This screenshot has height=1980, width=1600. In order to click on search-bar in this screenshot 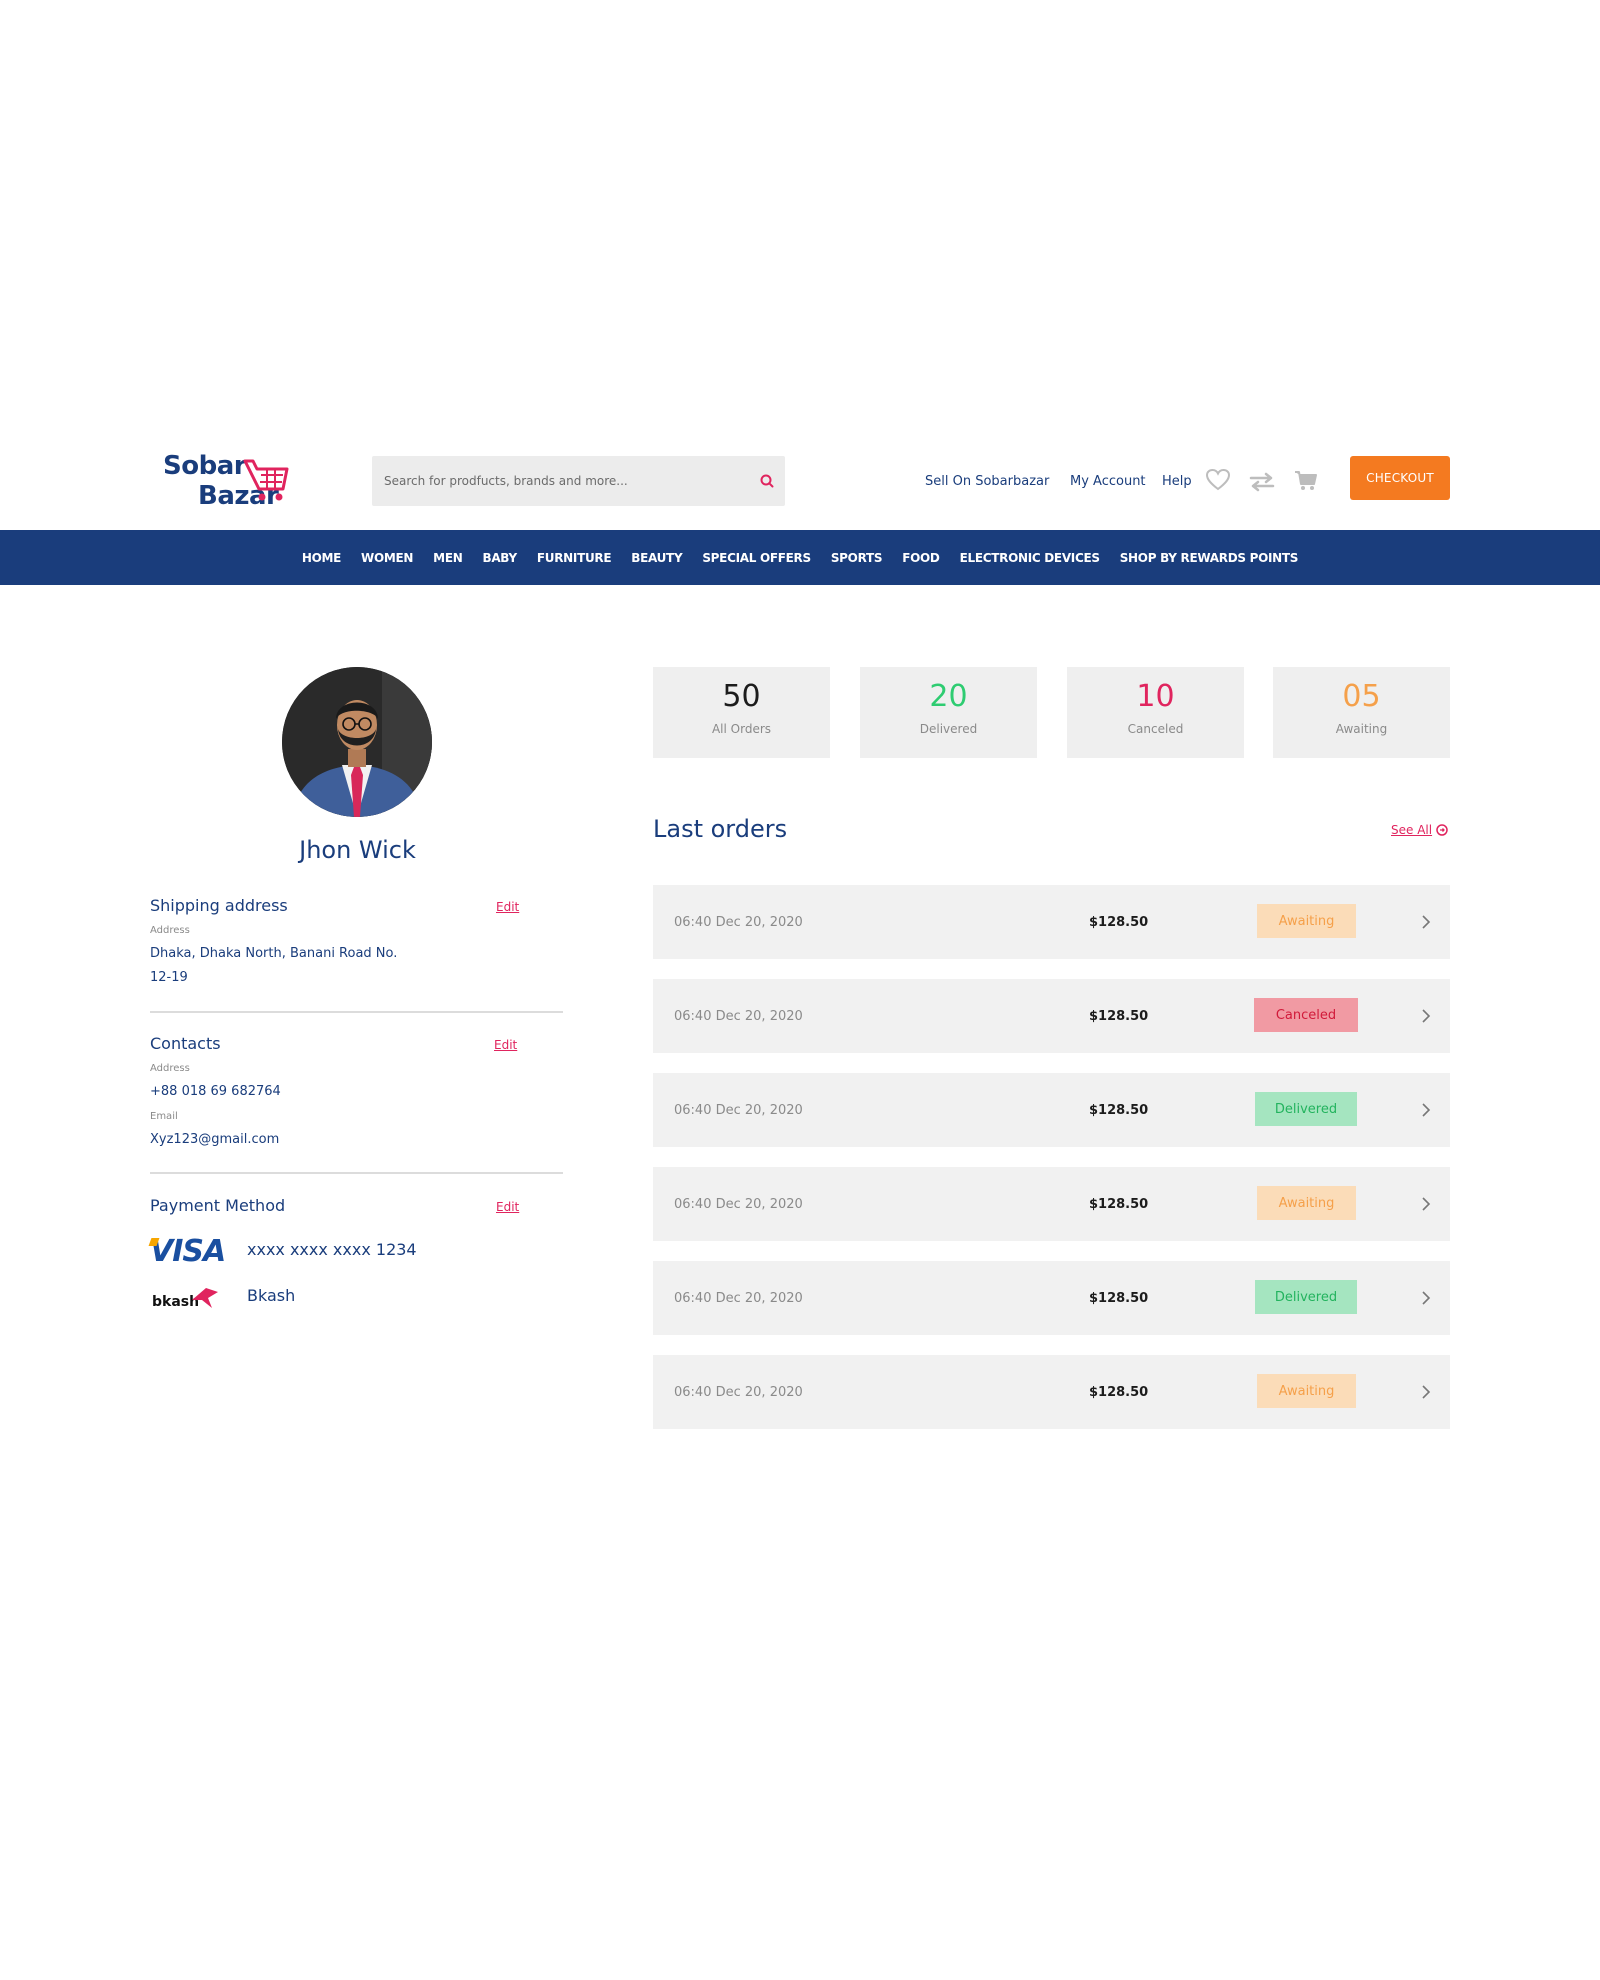, I will do `click(578, 481)`.